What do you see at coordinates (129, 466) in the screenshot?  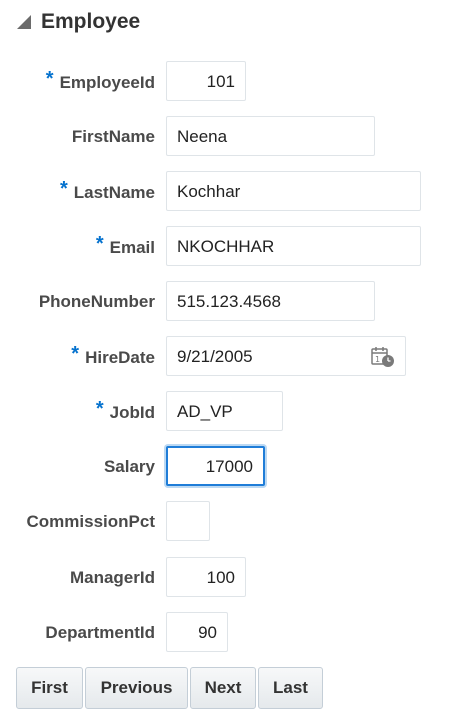 I see `field-label-salary: Salary` at bounding box center [129, 466].